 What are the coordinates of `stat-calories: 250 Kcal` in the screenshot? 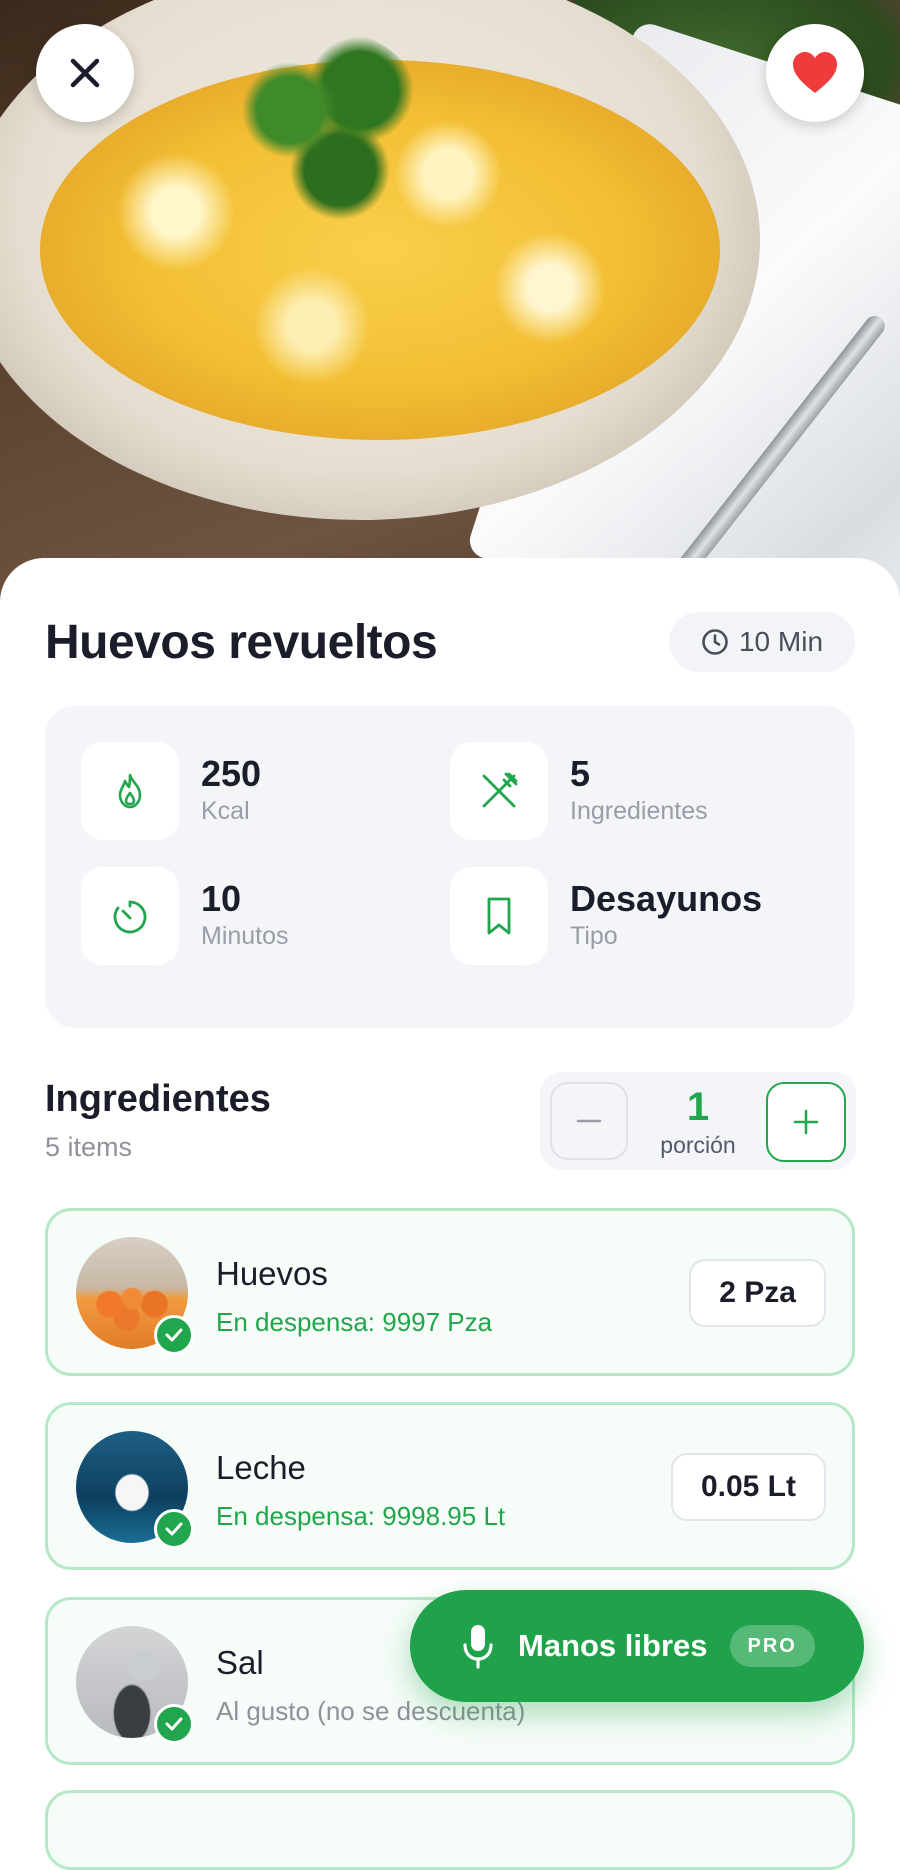 It's located at (171, 791).